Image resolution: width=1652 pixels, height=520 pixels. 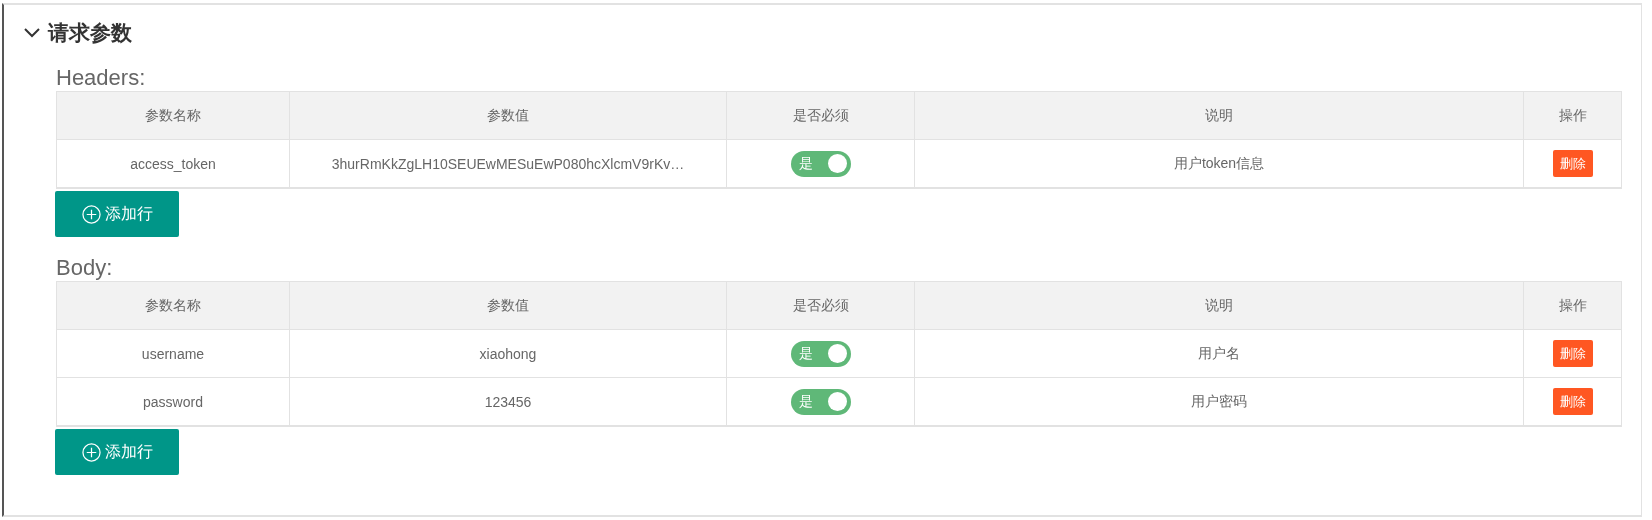 What do you see at coordinates (508, 354) in the screenshot?
I see `table-cell: xiaohong` at bounding box center [508, 354].